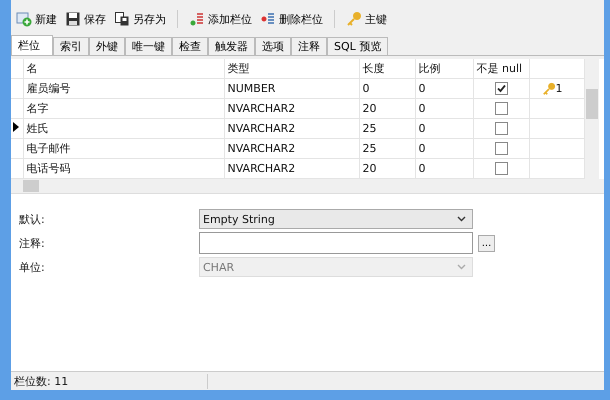 The image size is (610, 400). I want to click on tab: 外键, so click(107, 46).